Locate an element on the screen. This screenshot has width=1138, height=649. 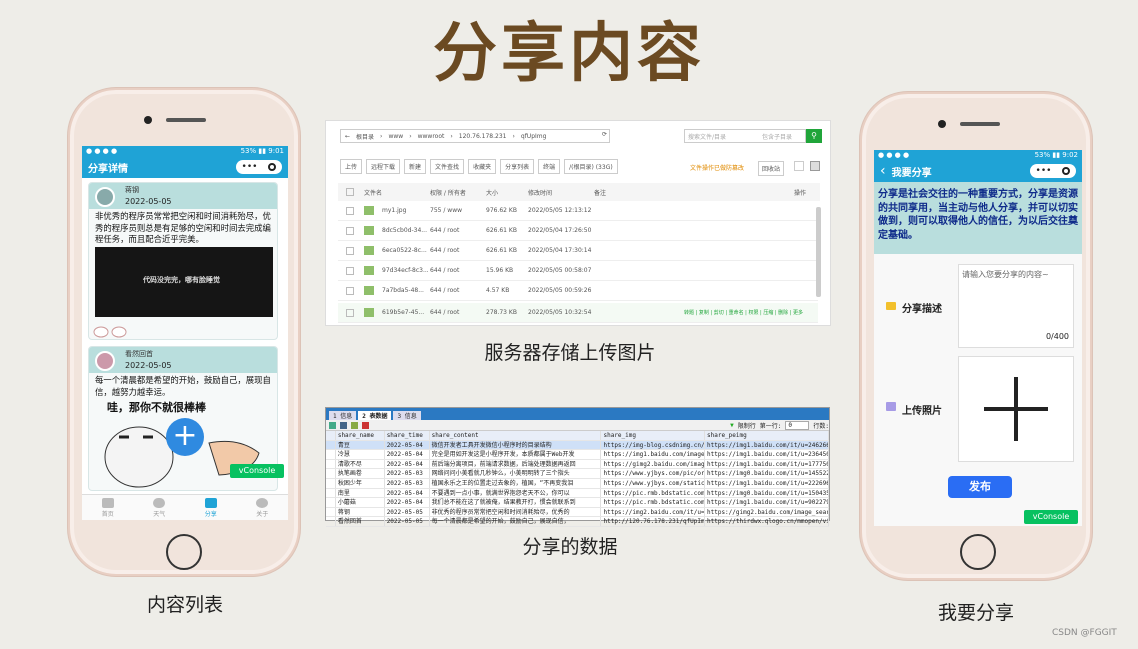
db-cell: 微信开发者工具开发微信小程序时的目录结构 is located at coordinates (516, 445).